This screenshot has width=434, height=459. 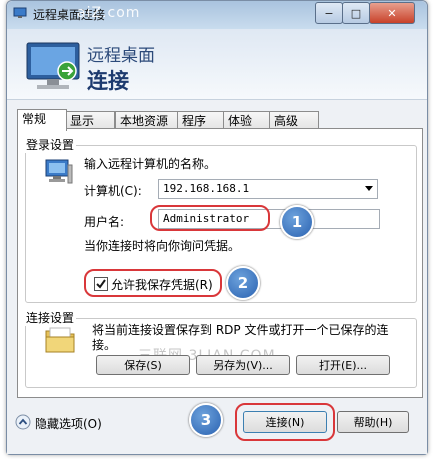 What do you see at coordinates (369, 189) in the screenshot?
I see `dropdown-arrow-icon` at bounding box center [369, 189].